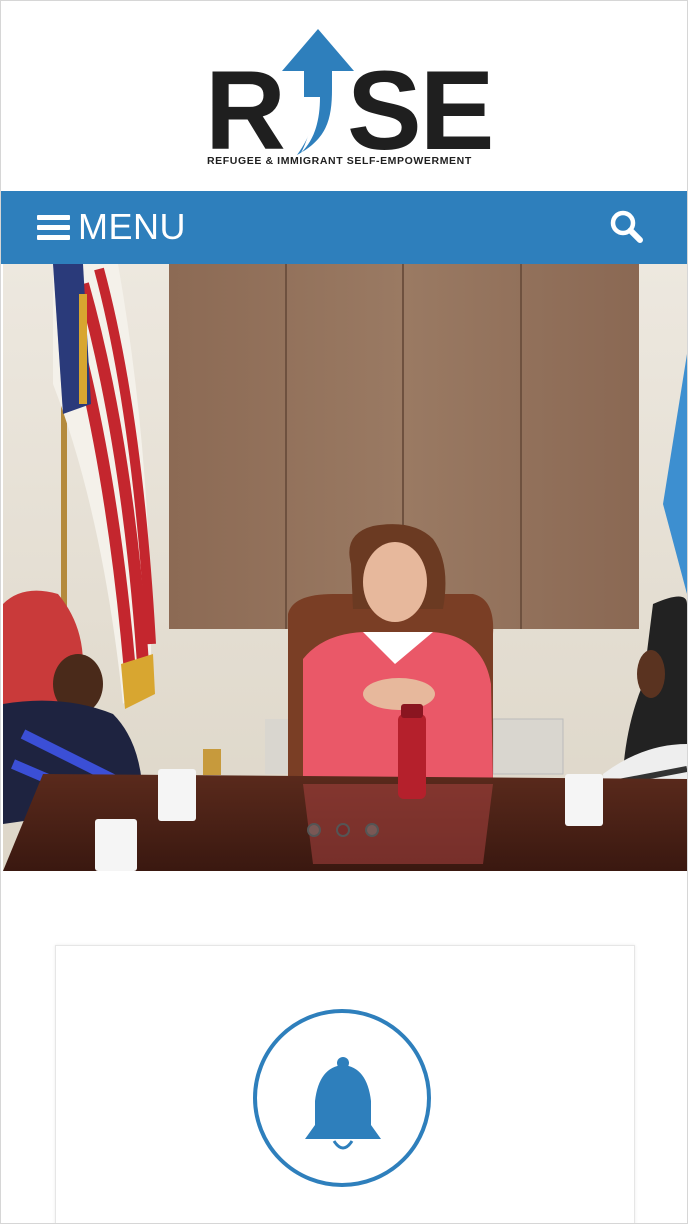  What do you see at coordinates (343, 1103) in the screenshot?
I see `bell-icon` at bounding box center [343, 1103].